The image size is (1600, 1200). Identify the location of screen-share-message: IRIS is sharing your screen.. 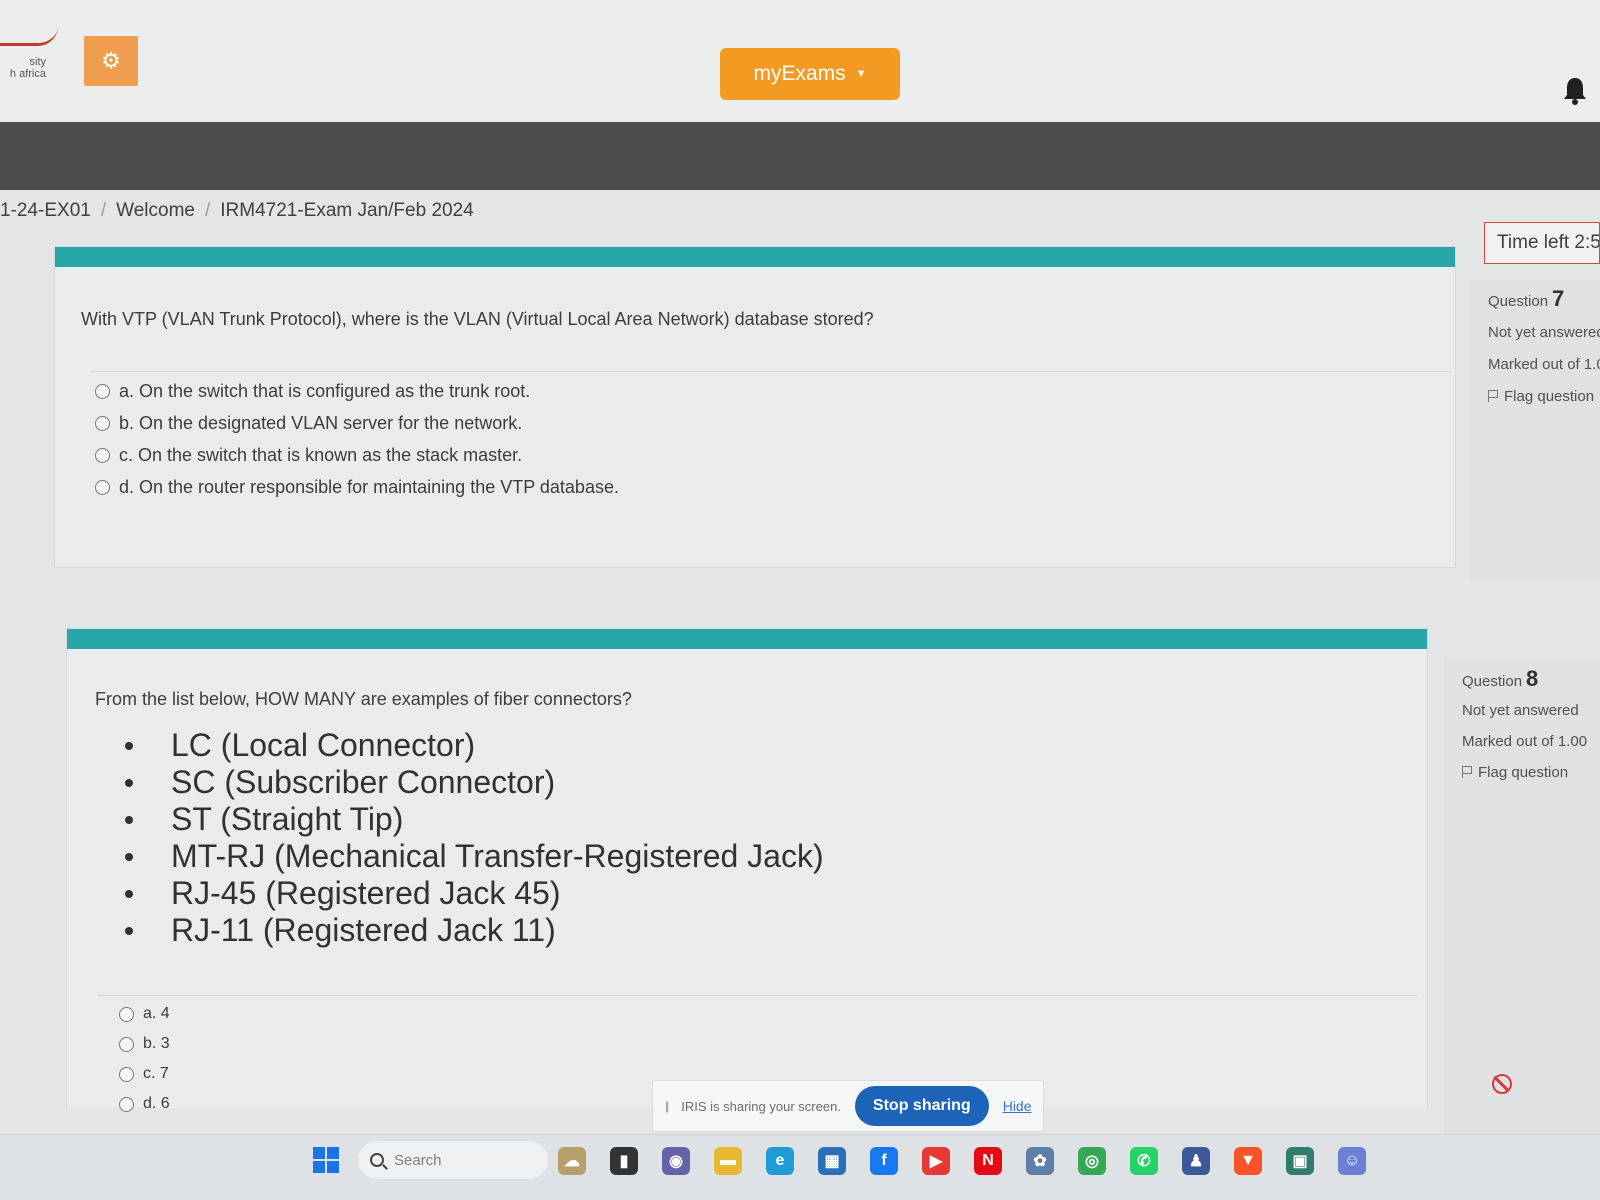
(761, 1106).